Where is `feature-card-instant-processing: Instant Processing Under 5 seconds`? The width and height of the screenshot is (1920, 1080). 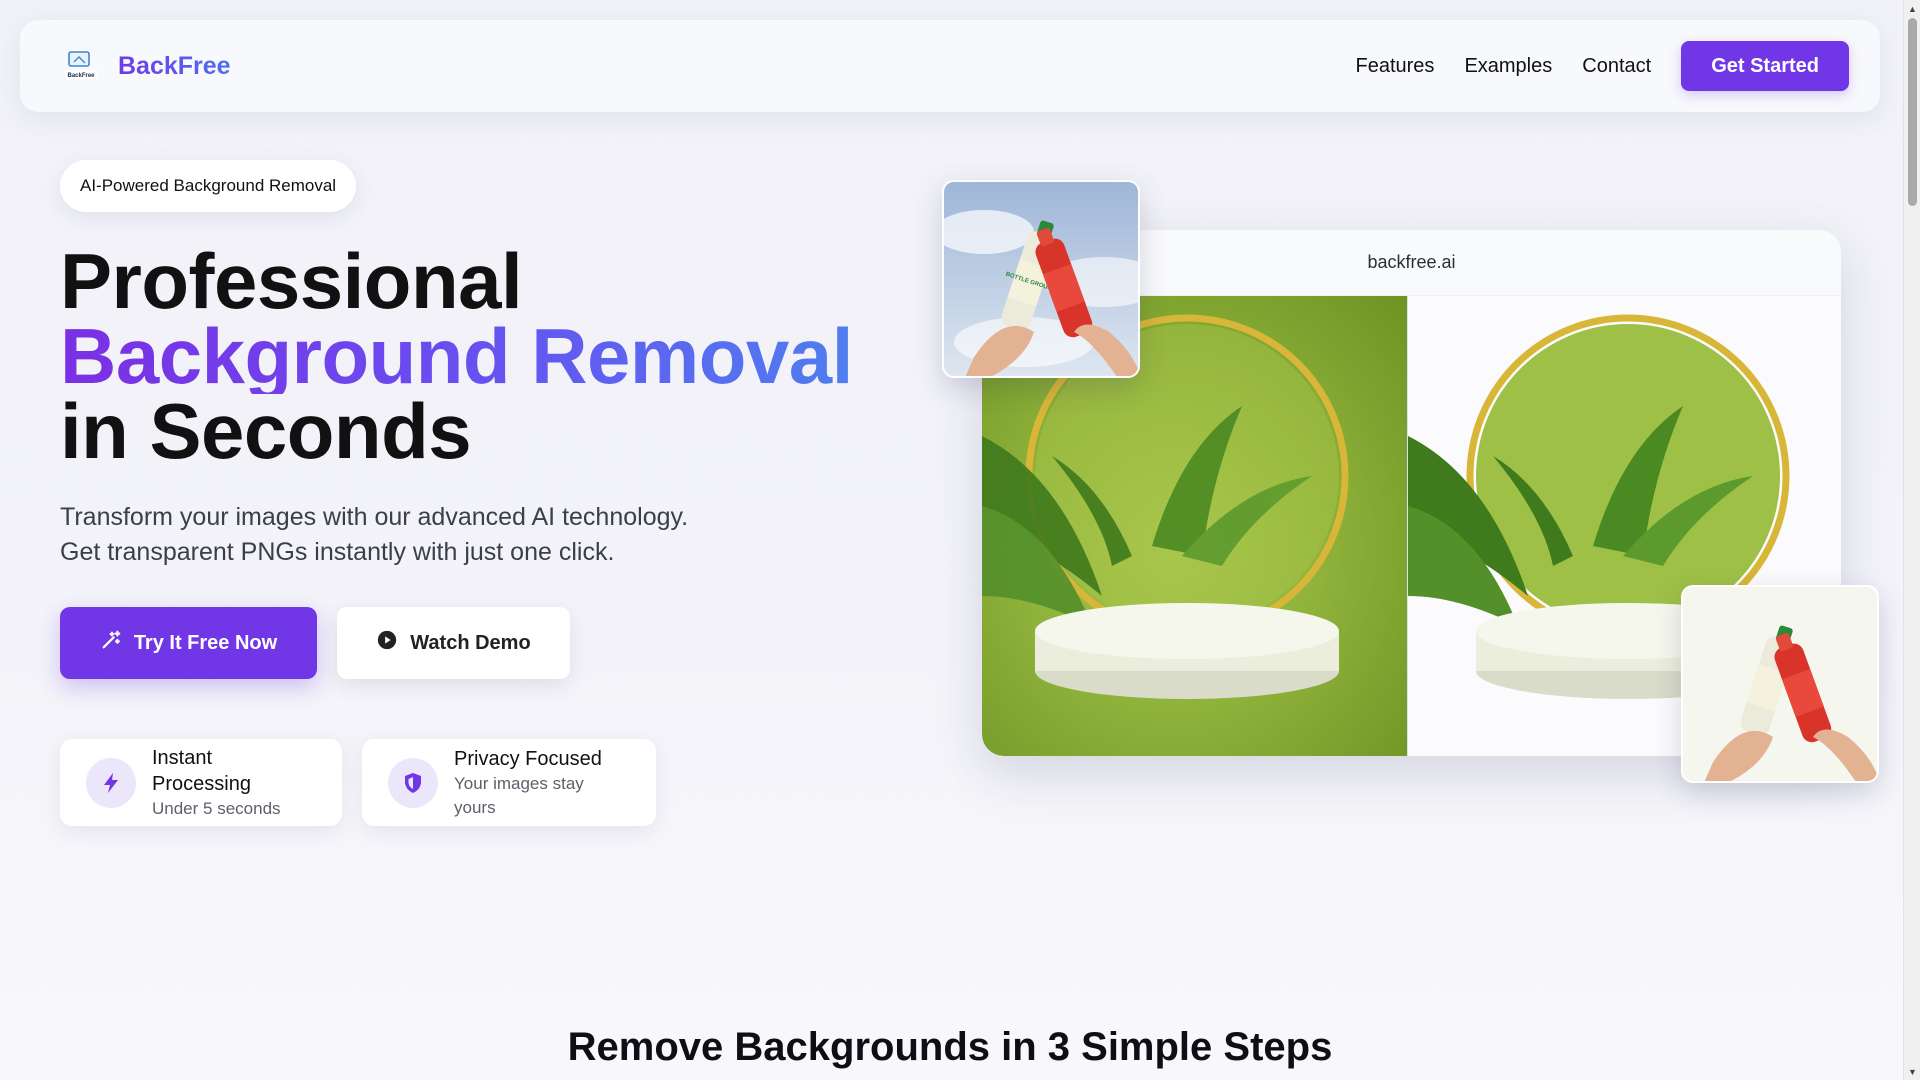 feature-card-instant-processing: Instant Processing Under 5 seconds is located at coordinates (201, 782).